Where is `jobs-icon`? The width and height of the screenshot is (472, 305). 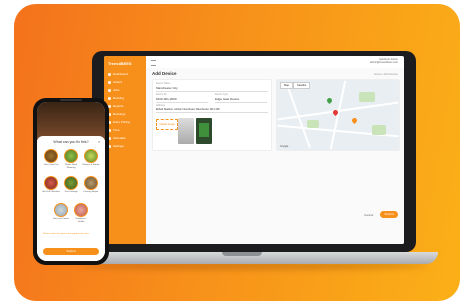 jobs-icon is located at coordinates (109, 90).